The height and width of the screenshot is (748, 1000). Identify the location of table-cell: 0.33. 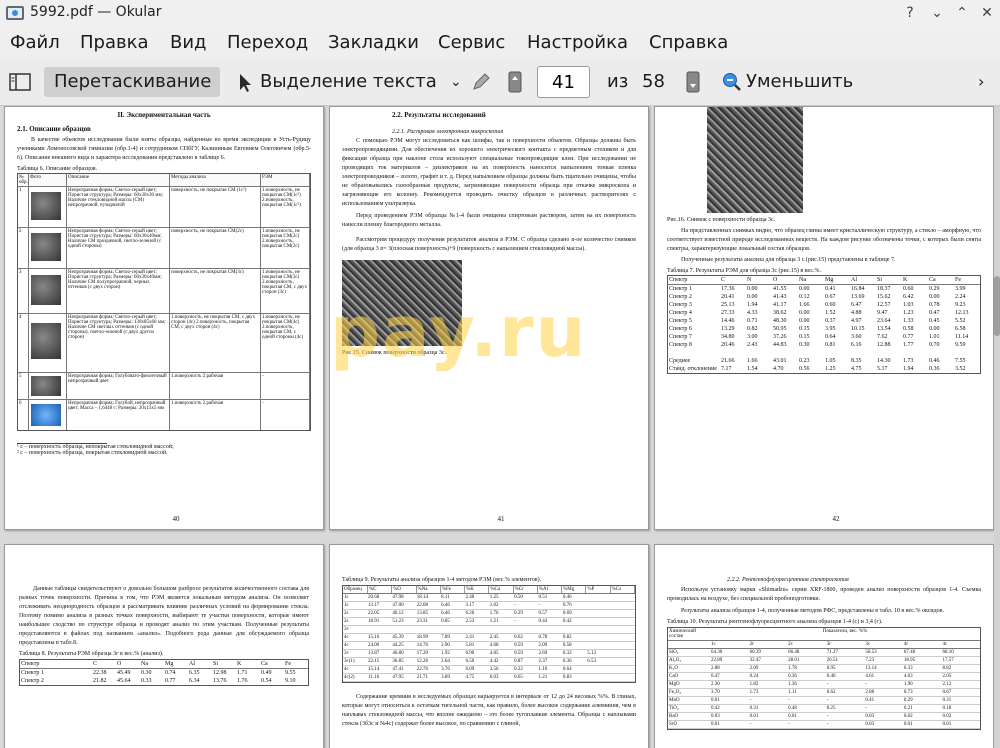
(146, 681).